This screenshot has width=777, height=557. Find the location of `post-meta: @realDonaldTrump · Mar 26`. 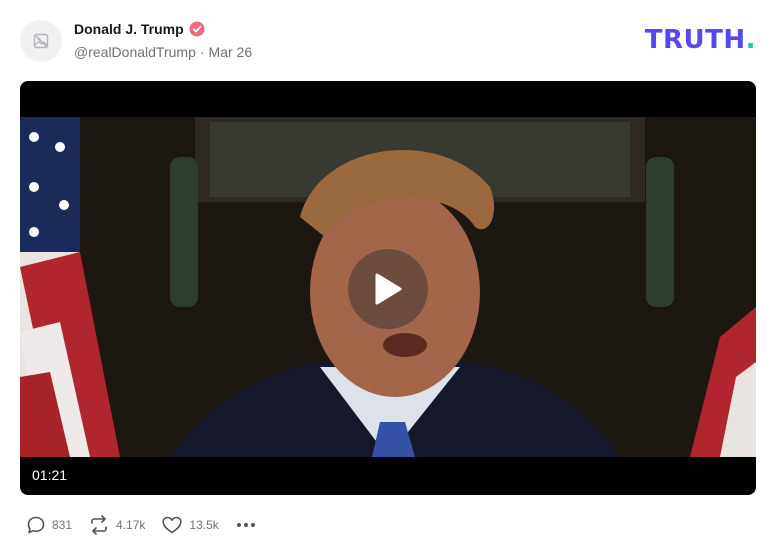

post-meta: @realDonaldTrump · Mar 26 is located at coordinates (163, 52).